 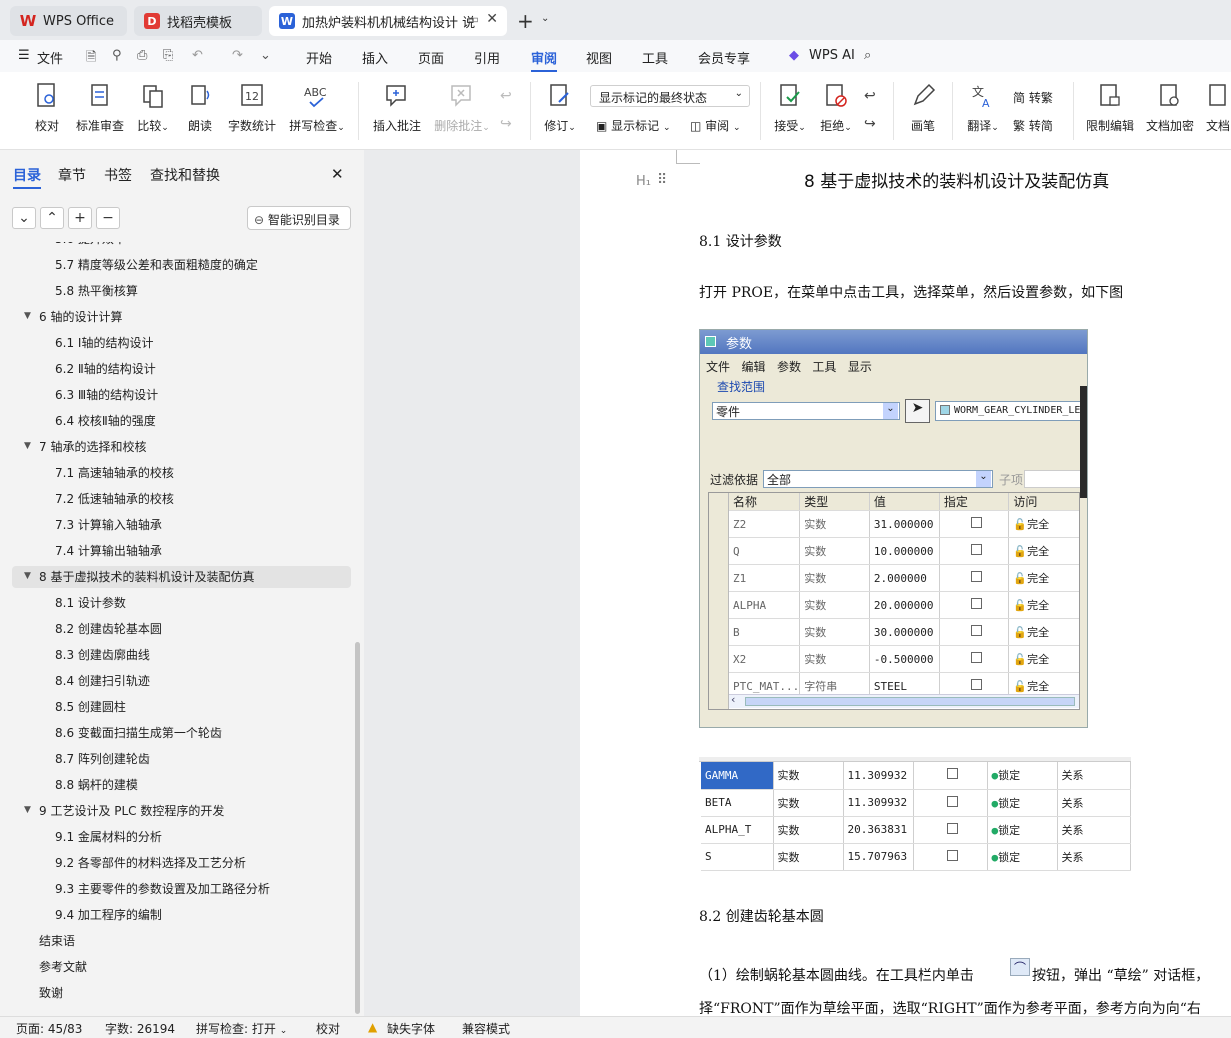 What do you see at coordinates (1218, 108) in the screenshot?
I see `doc-permission-button: 文档` at bounding box center [1218, 108].